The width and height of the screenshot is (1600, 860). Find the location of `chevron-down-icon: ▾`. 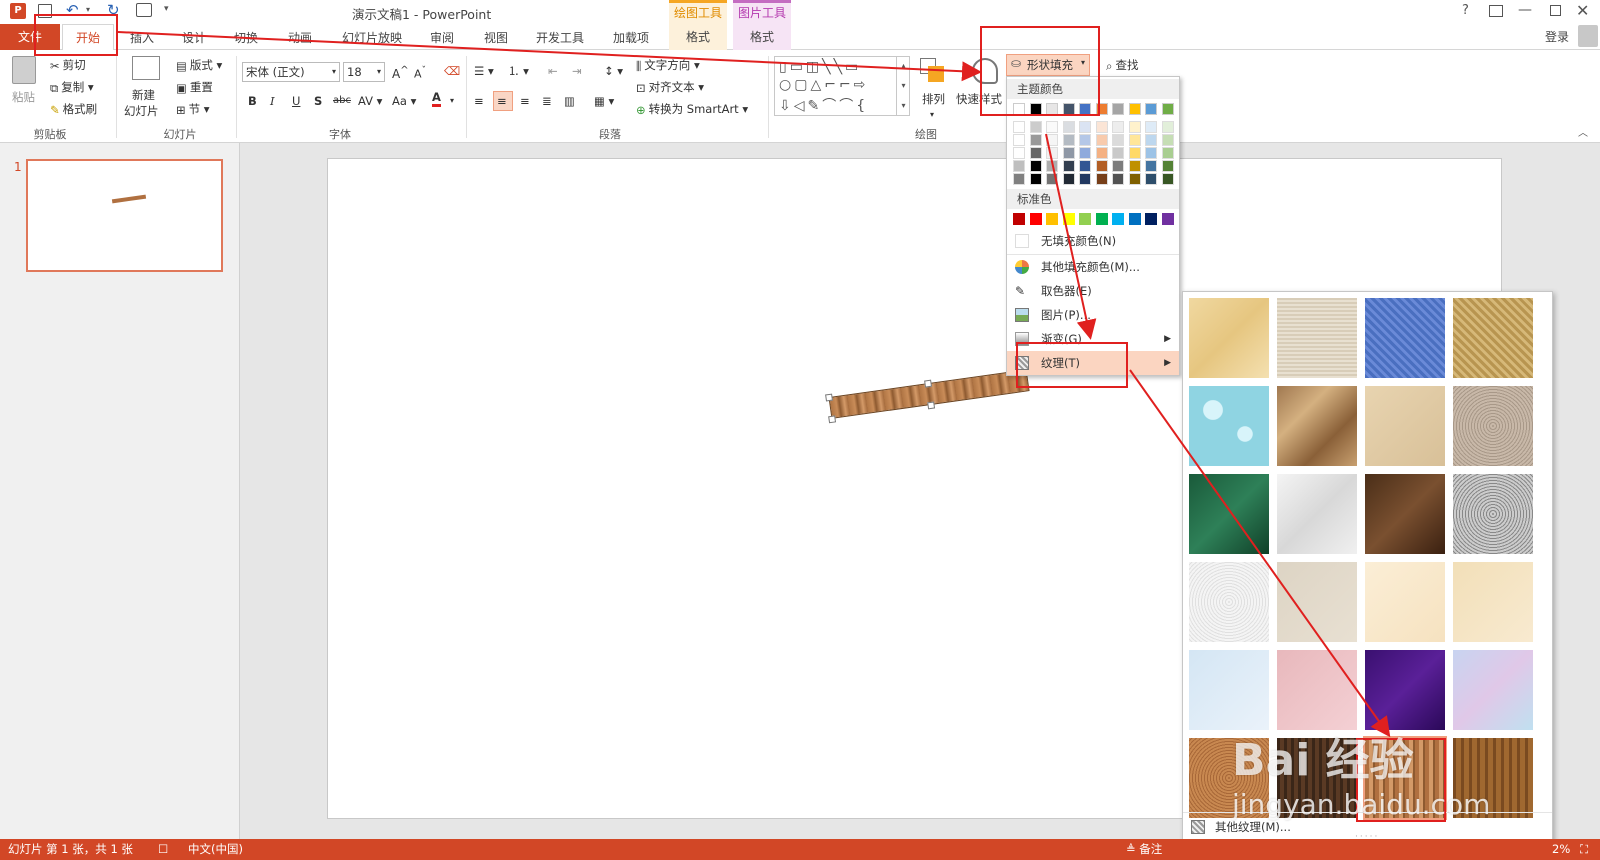

chevron-down-icon: ▾ is located at coordinates (932, 115).